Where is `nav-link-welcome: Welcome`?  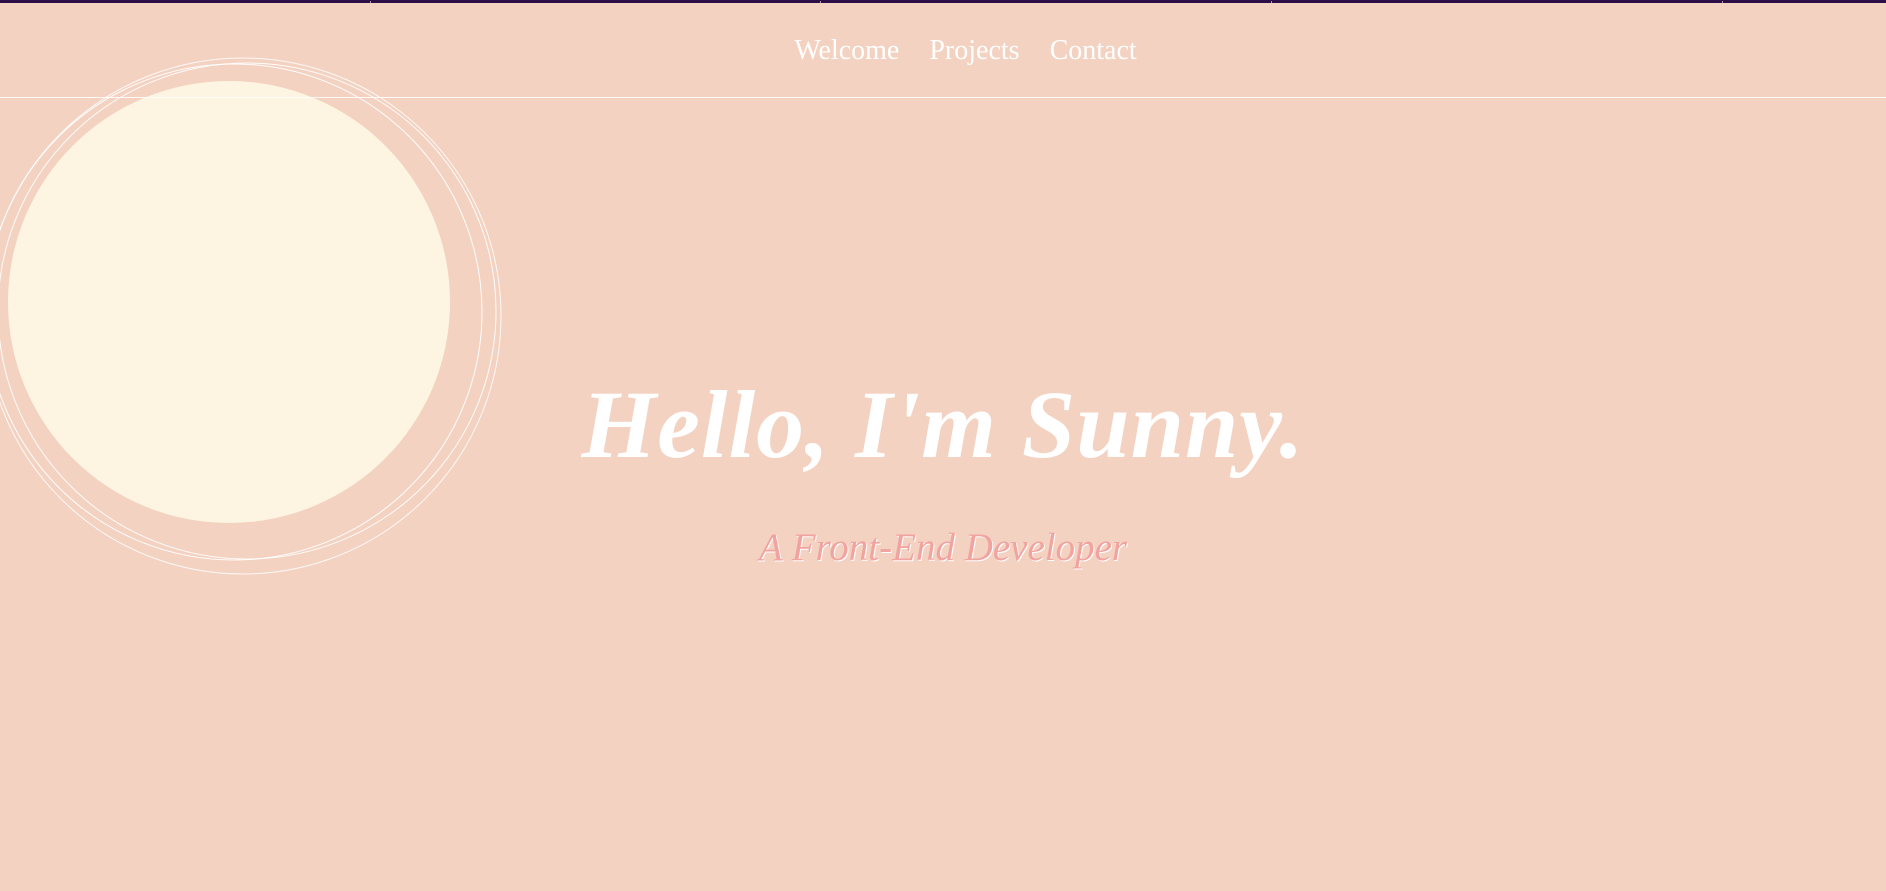 nav-link-welcome: Welcome is located at coordinates (846, 51).